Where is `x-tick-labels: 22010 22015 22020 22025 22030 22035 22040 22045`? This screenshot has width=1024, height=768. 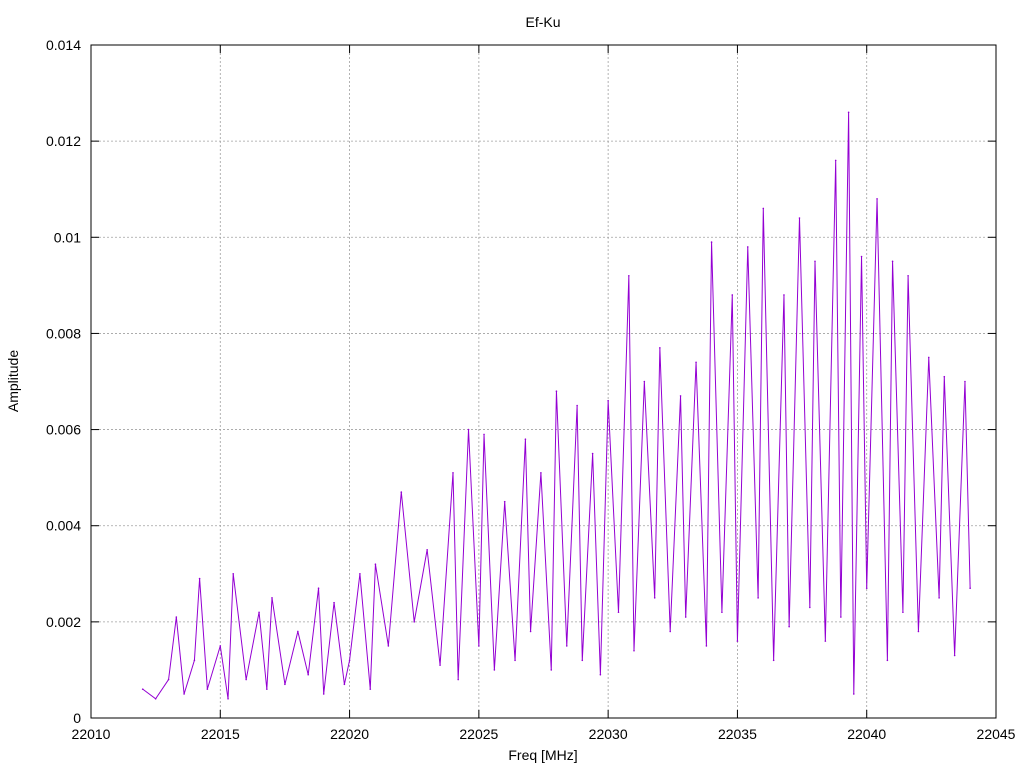
x-tick-labels: 22010 22015 22020 22025 22030 22035 22040 22045 is located at coordinates (544, 734).